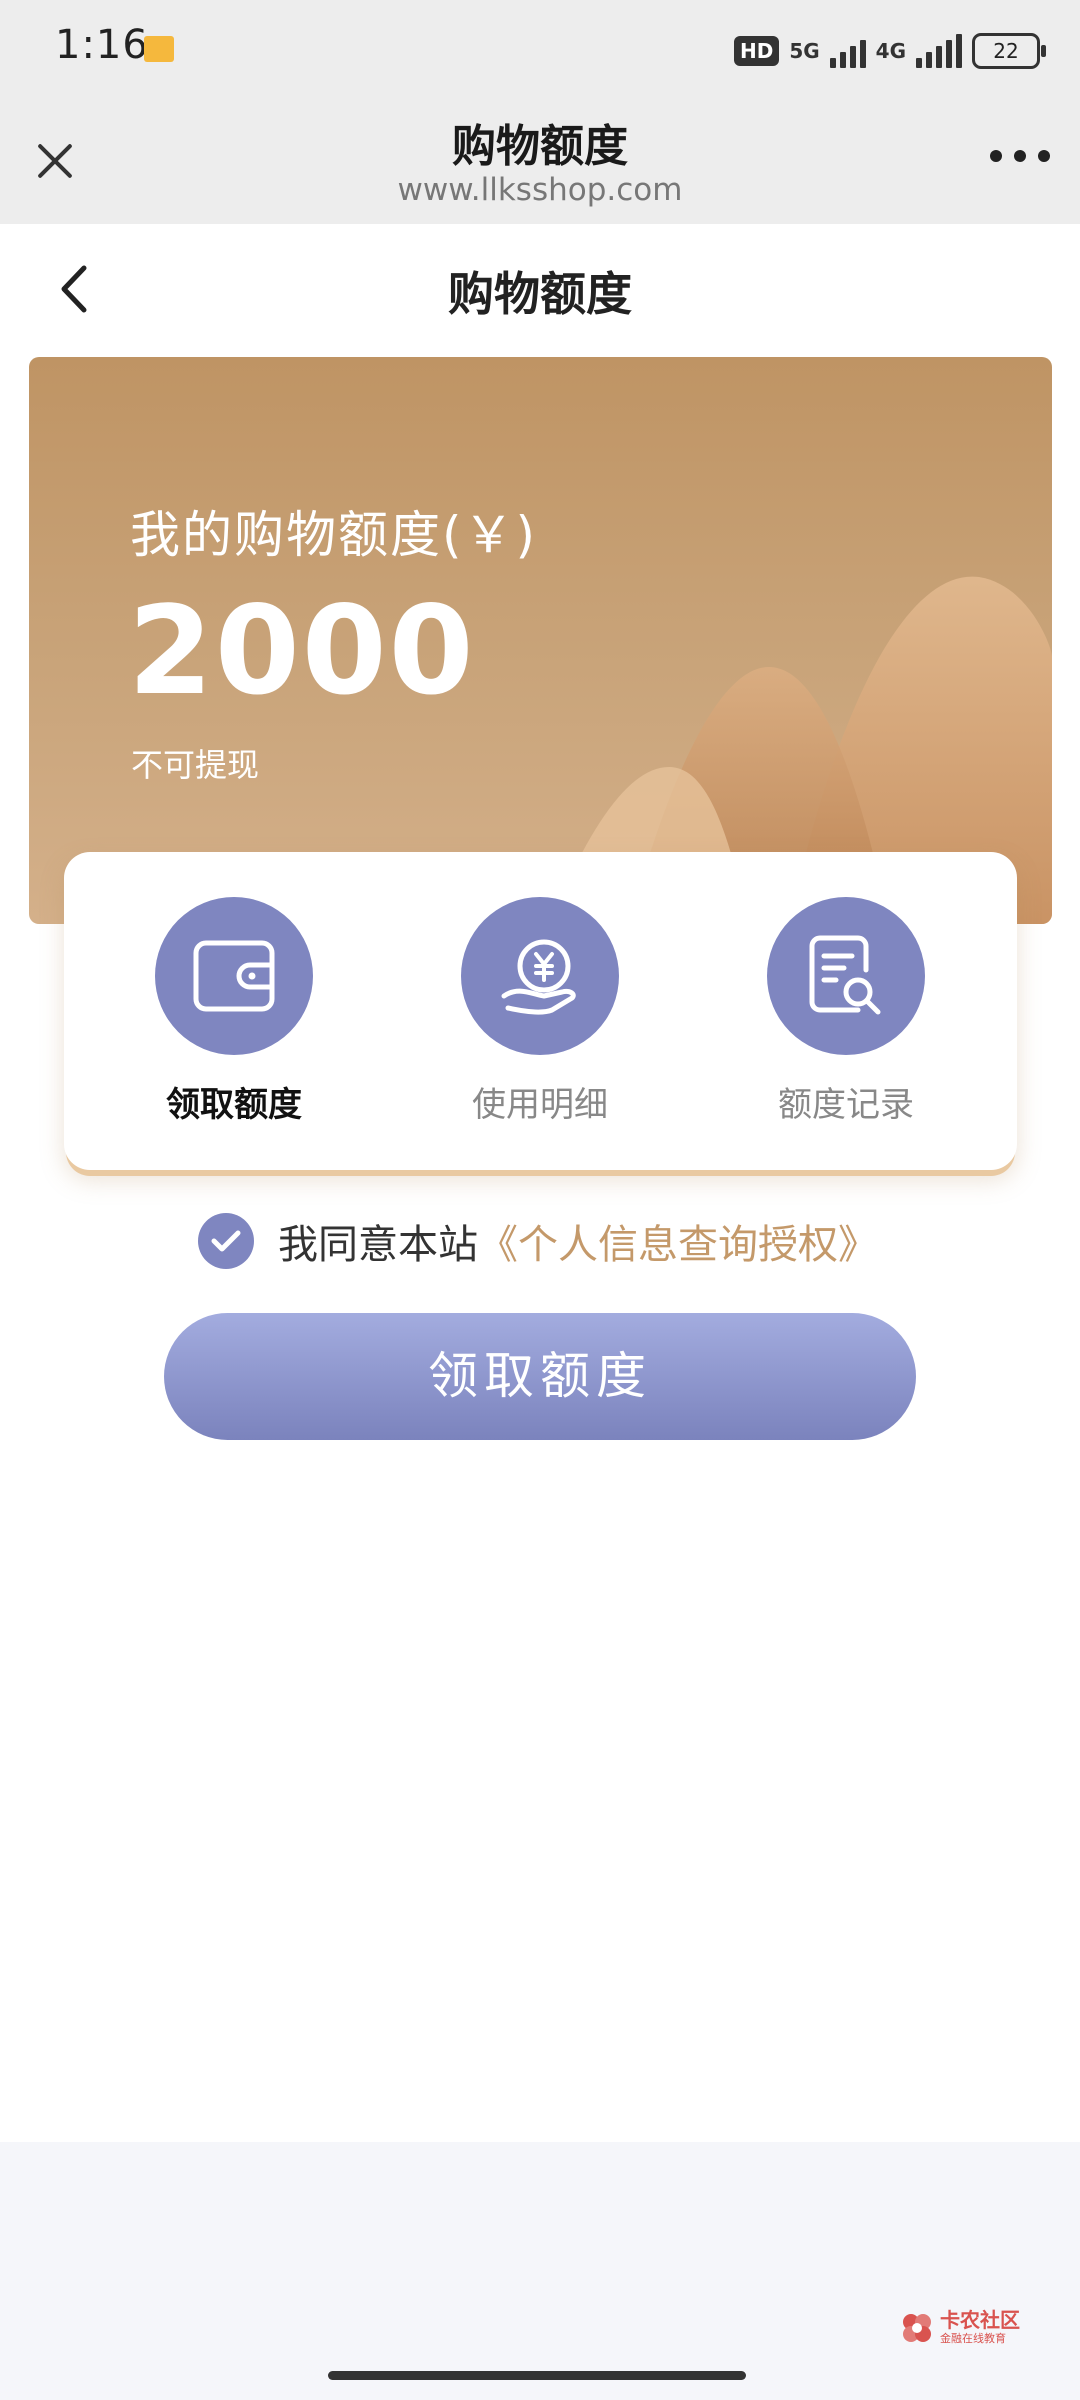 Image resolution: width=1080 pixels, height=2400 pixels. I want to click on action-label: 使用明细, so click(540, 1105).